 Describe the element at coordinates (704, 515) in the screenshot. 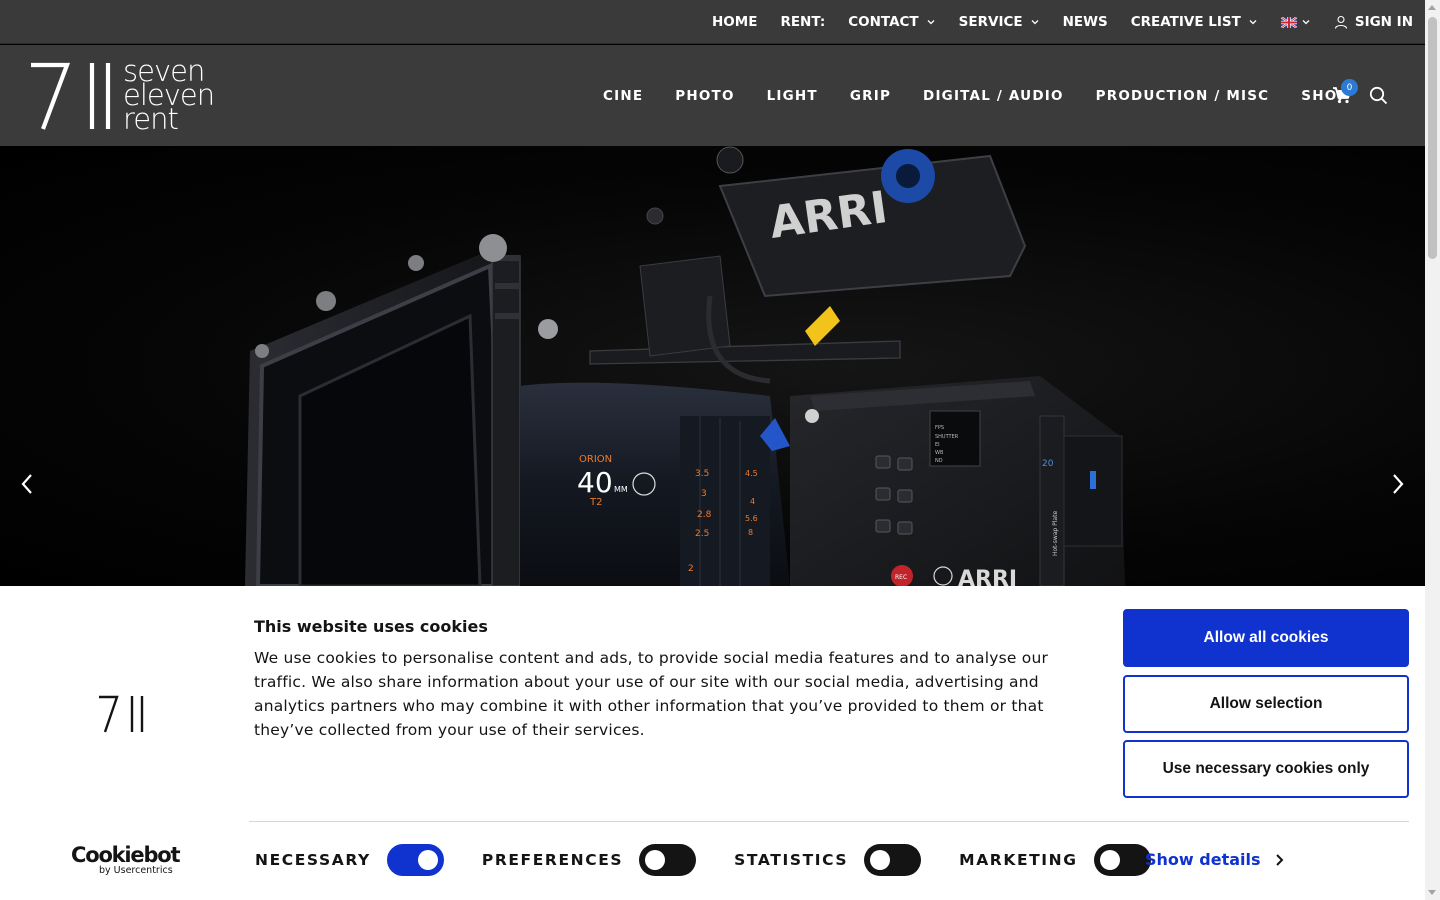

I see `focus-mark: 2.8` at that location.